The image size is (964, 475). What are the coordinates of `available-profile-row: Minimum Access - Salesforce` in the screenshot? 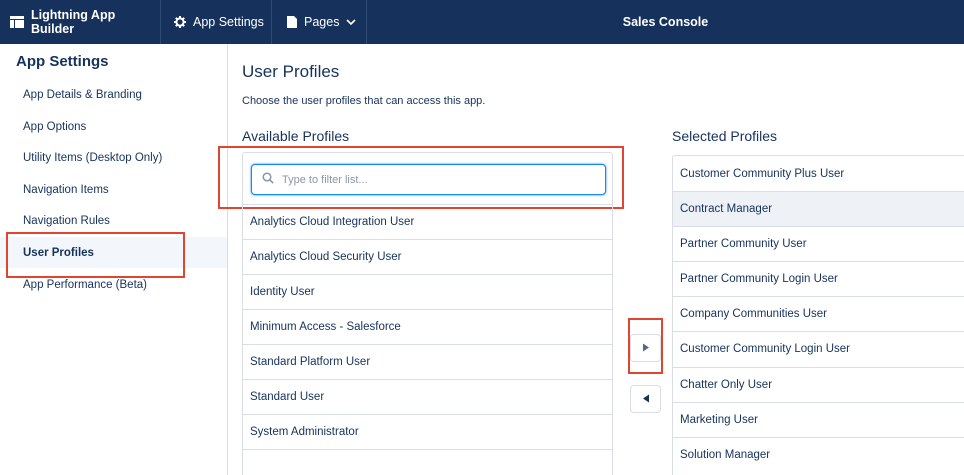 It's located at (427, 326).